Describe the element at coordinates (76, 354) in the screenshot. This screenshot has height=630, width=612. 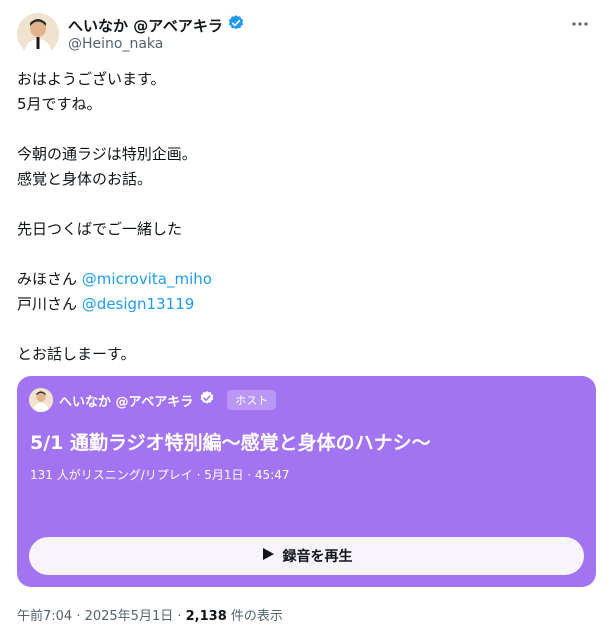
I see `body-line: とお話しまーす。` at that location.